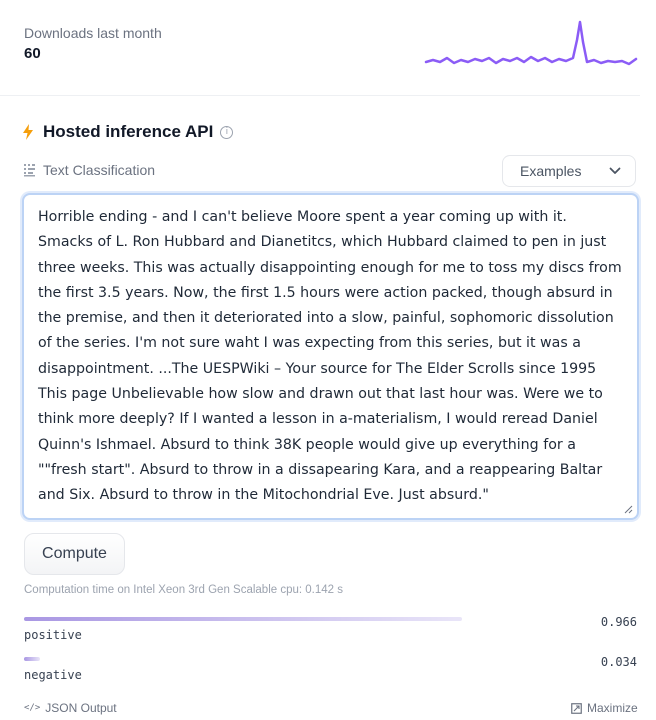  What do you see at coordinates (28, 132) in the screenshot?
I see `bolt-icon` at bounding box center [28, 132].